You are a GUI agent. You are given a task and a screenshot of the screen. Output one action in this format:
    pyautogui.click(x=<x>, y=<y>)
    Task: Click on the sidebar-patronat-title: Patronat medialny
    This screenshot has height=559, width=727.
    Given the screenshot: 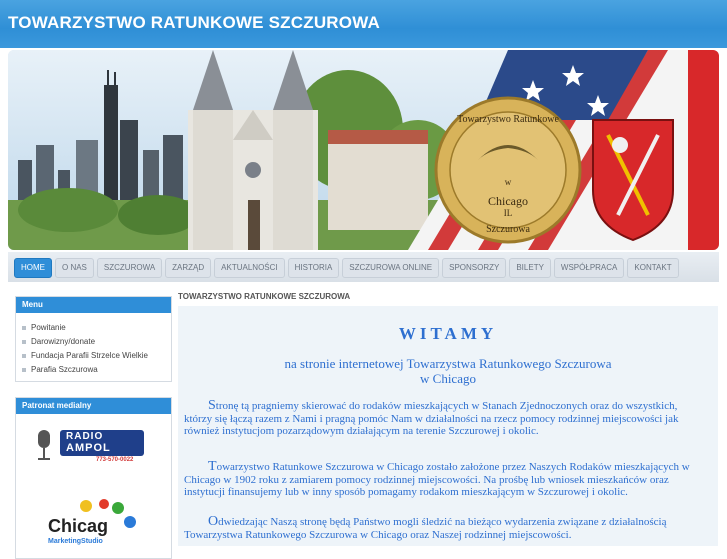 What is the action you would take?
    pyautogui.click(x=93, y=406)
    